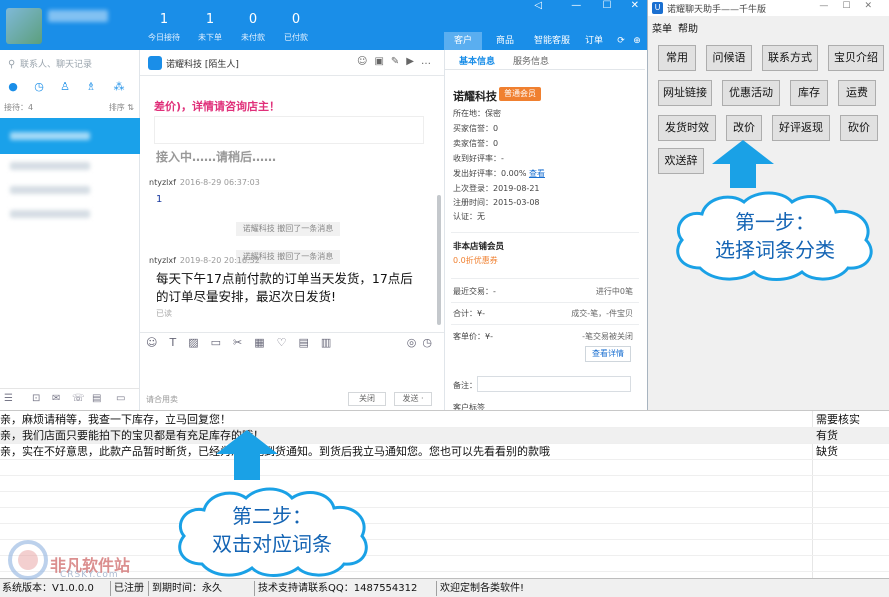 The image size is (889, 597). What do you see at coordinates (39, 87) in the screenshot?
I see `clock-icon: ◷` at bounding box center [39, 87].